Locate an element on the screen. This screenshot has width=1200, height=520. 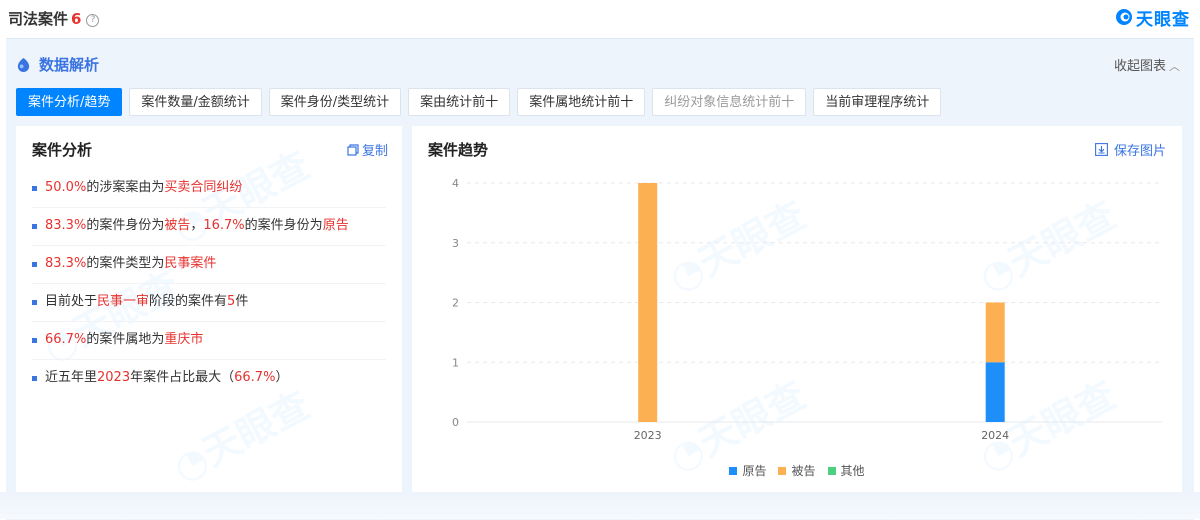
y-tick-label: 3 is located at coordinates (455, 243).